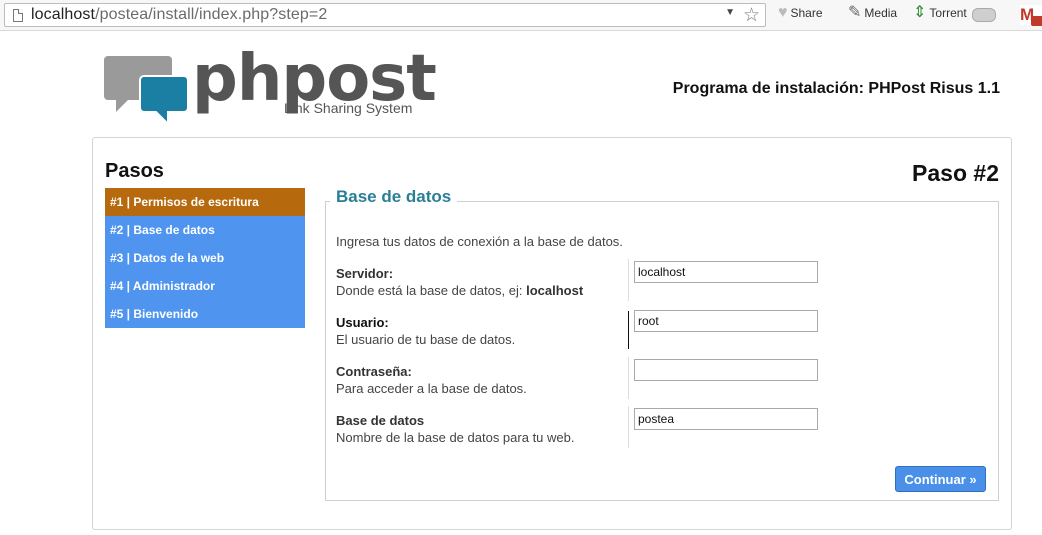 The width and height of the screenshot is (1042, 535). What do you see at coordinates (920, 12) in the screenshot?
I see `torrent-icon: ⇕` at bounding box center [920, 12].